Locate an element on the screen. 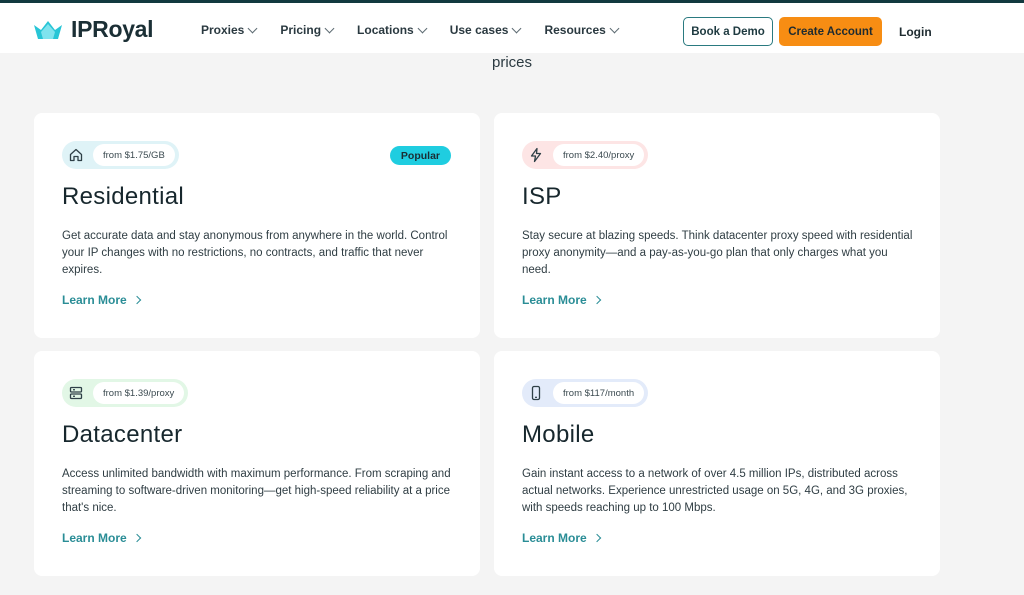  brand-logo: IPRoyal is located at coordinates (93, 29).